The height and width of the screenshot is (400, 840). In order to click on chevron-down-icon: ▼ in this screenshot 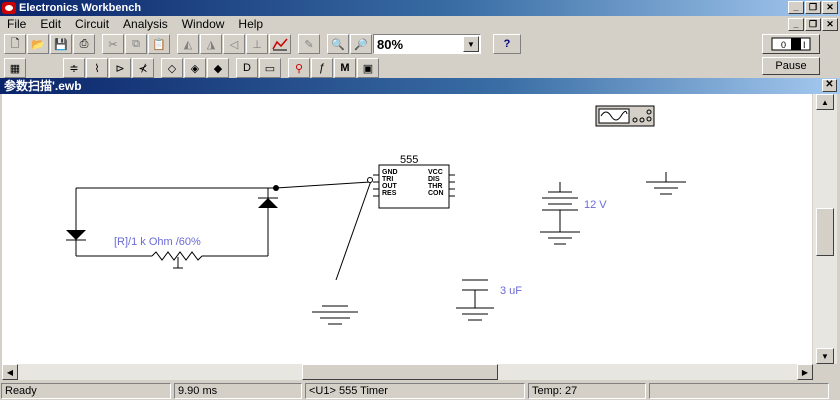, I will do `click(471, 44)`.